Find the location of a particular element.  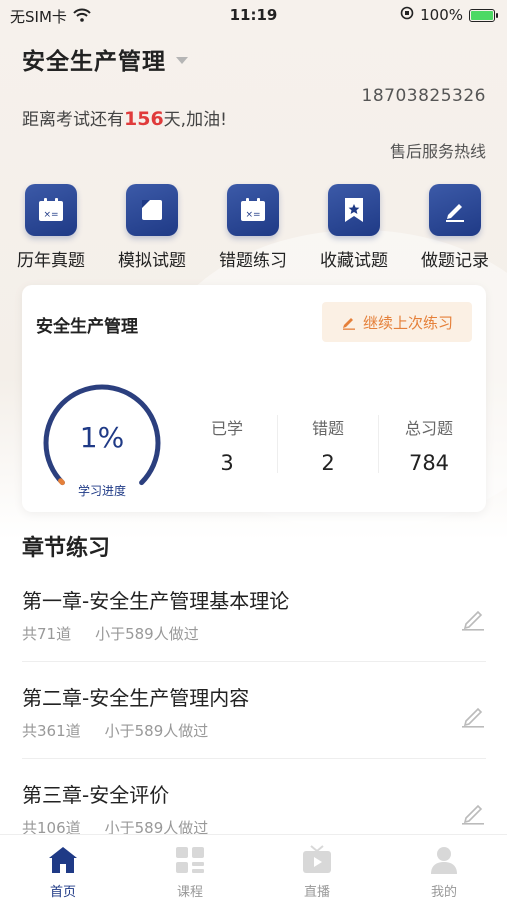

countdown-days: 156 is located at coordinates (144, 119).